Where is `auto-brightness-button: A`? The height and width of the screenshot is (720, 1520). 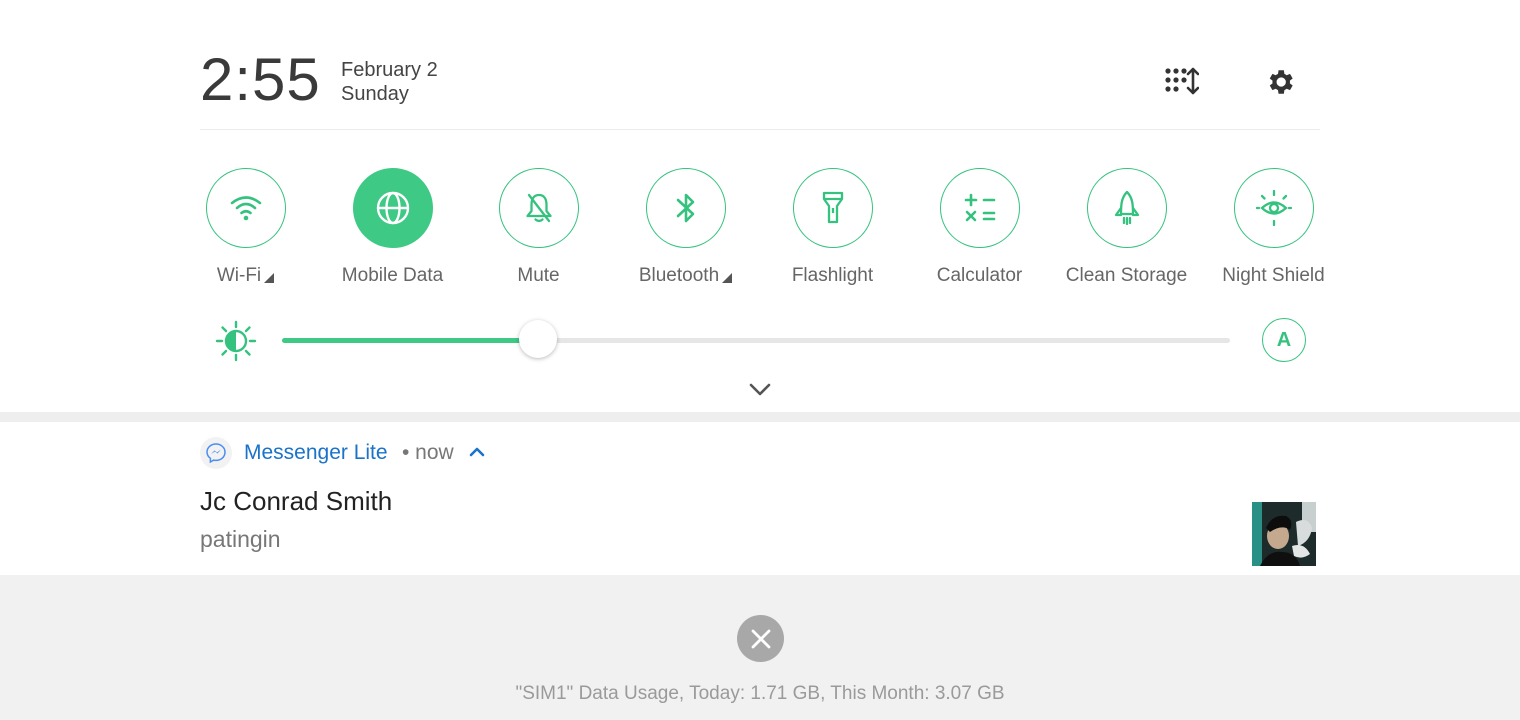 auto-brightness-button: A is located at coordinates (1284, 340).